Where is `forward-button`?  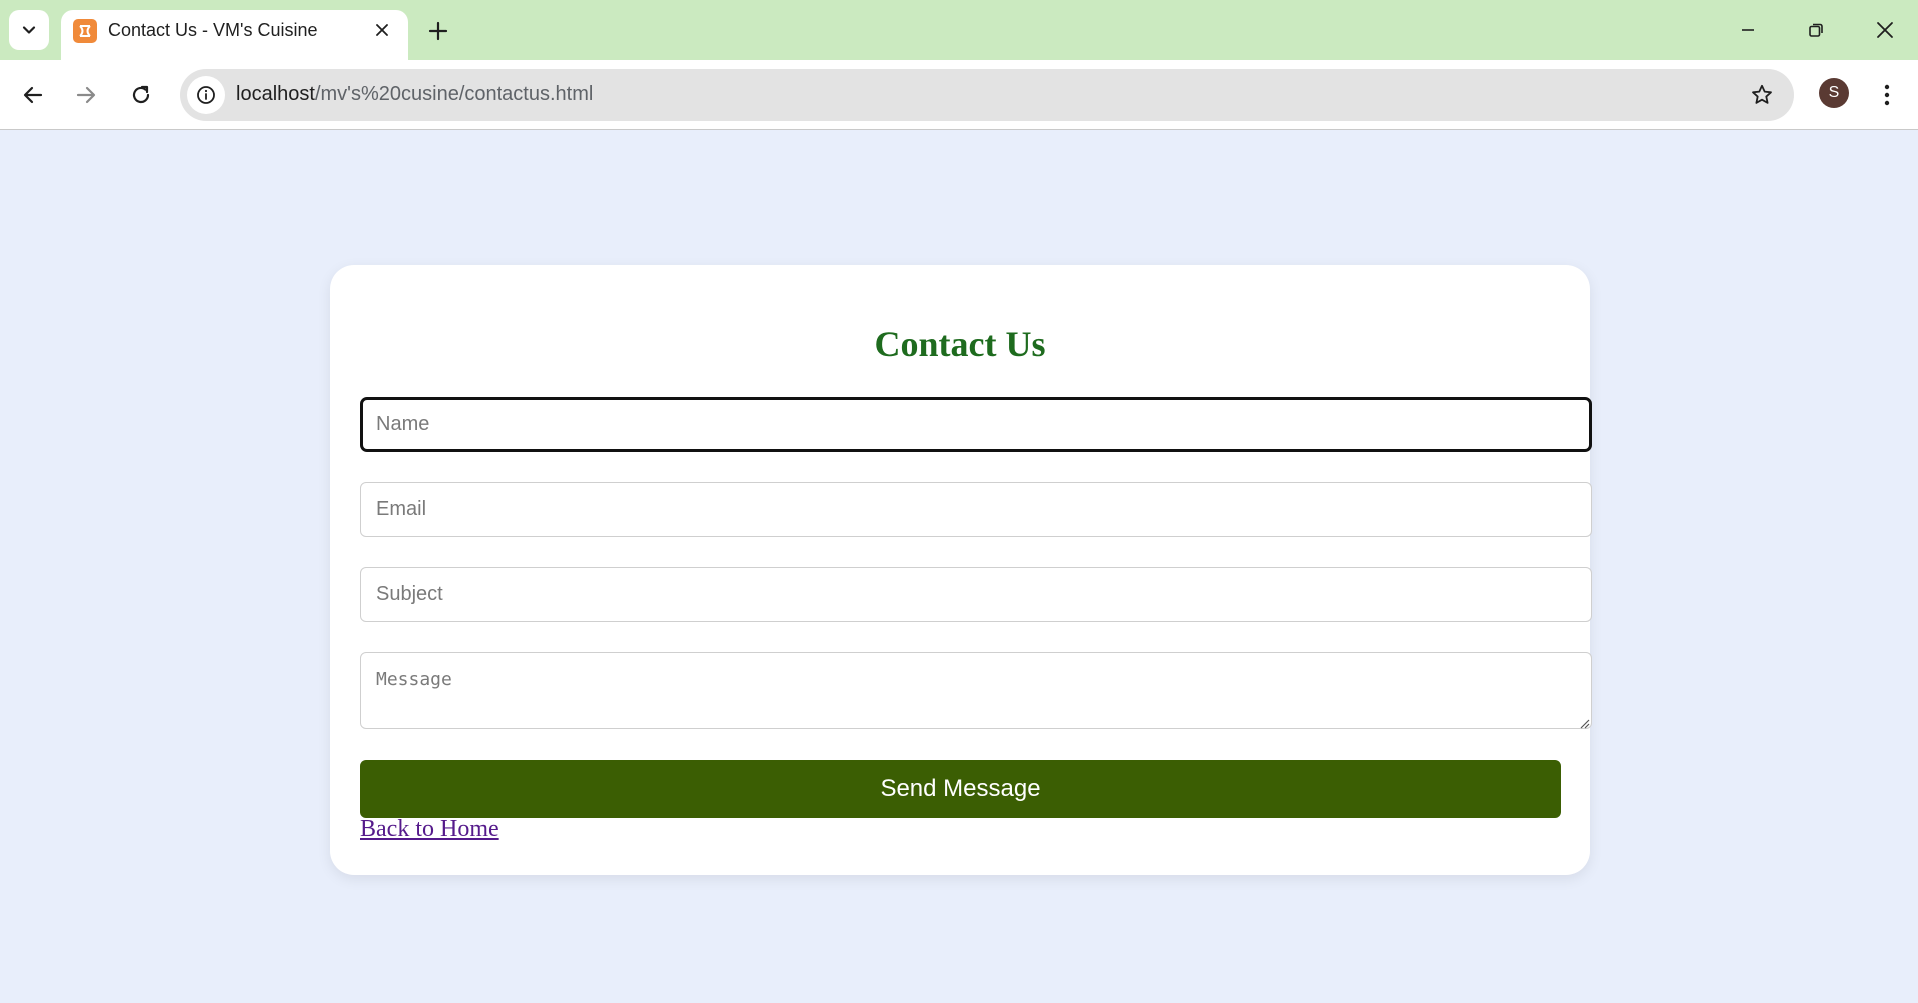 forward-button is located at coordinates (86, 95).